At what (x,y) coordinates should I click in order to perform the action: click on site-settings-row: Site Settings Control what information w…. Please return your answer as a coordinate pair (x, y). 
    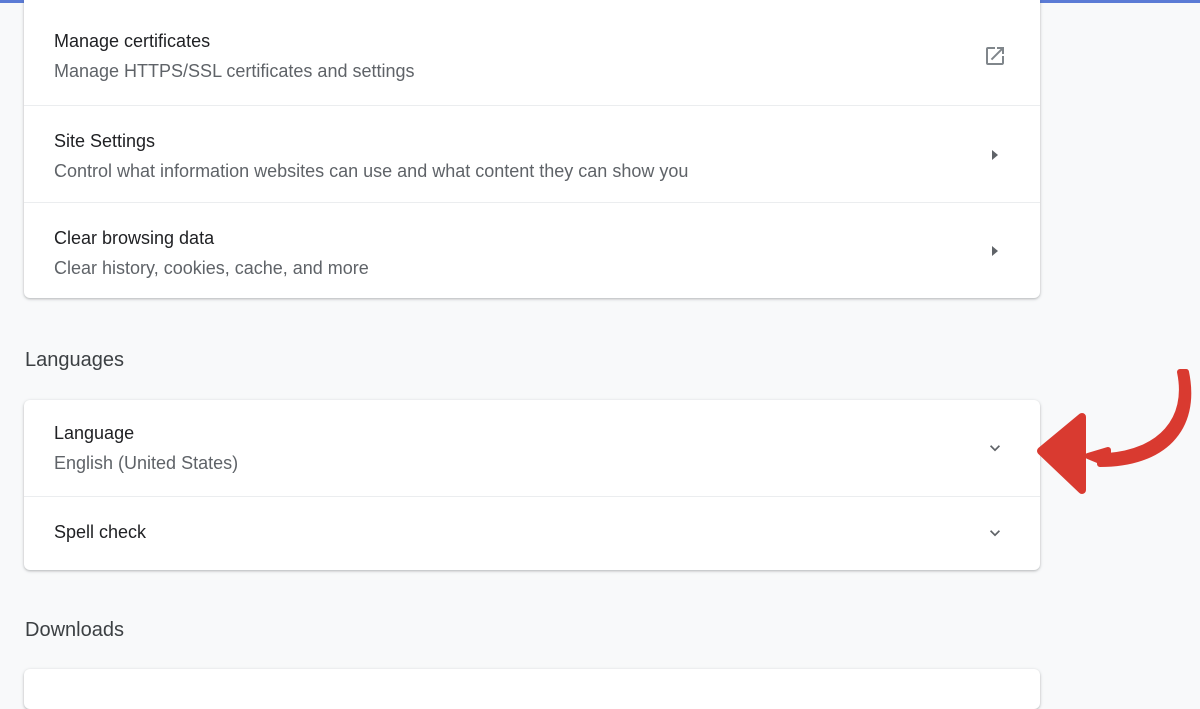
    Looking at the image, I should click on (532, 153).